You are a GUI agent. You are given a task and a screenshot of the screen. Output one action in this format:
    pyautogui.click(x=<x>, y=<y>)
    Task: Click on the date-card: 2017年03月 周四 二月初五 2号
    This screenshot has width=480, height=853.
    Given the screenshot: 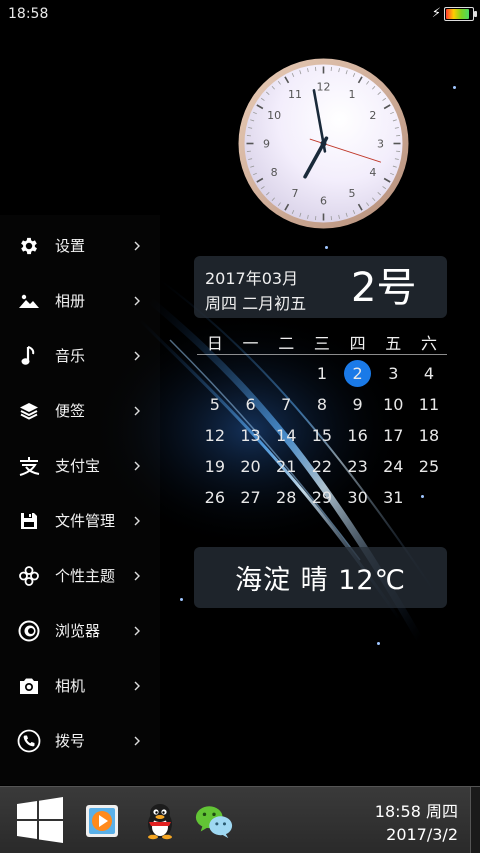 What is the action you would take?
    pyautogui.click(x=320, y=287)
    